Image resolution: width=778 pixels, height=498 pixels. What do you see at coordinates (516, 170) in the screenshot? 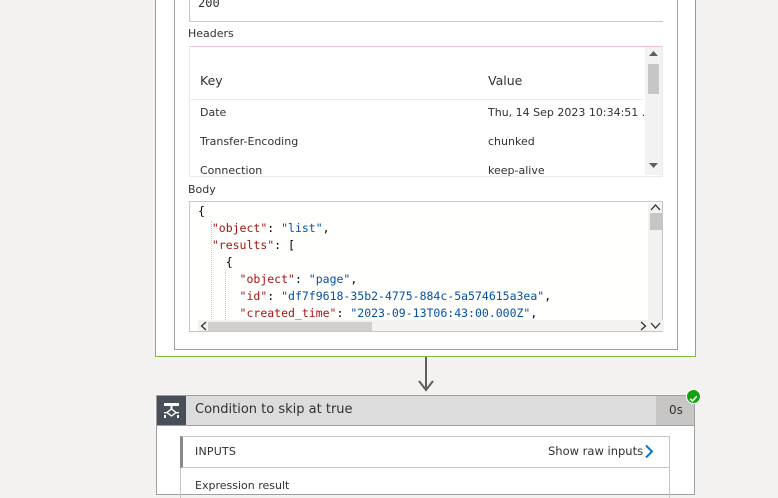
I see `header-value: keep-alive` at bounding box center [516, 170].